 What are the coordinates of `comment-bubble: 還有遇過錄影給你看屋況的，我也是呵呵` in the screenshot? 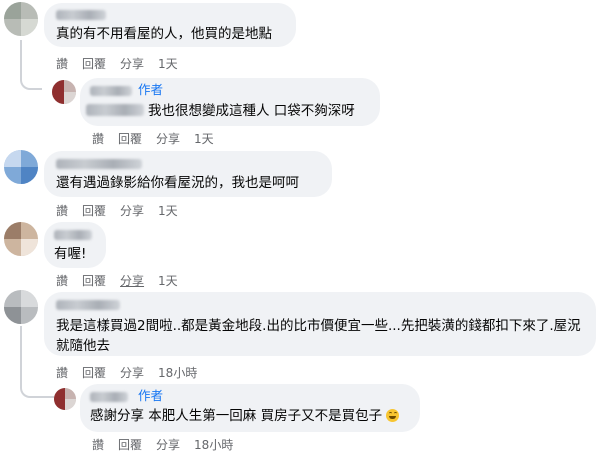 It's located at (188, 174).